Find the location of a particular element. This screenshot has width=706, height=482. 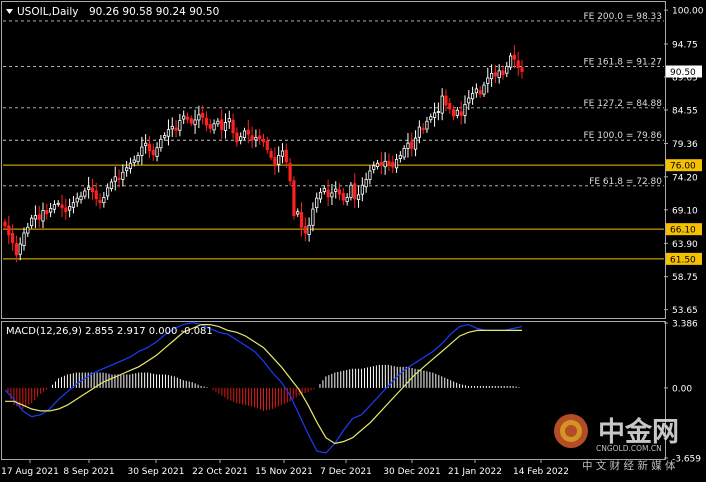

time-tick-label: 30 Dec 2021 is located at coordinates (412, 472).